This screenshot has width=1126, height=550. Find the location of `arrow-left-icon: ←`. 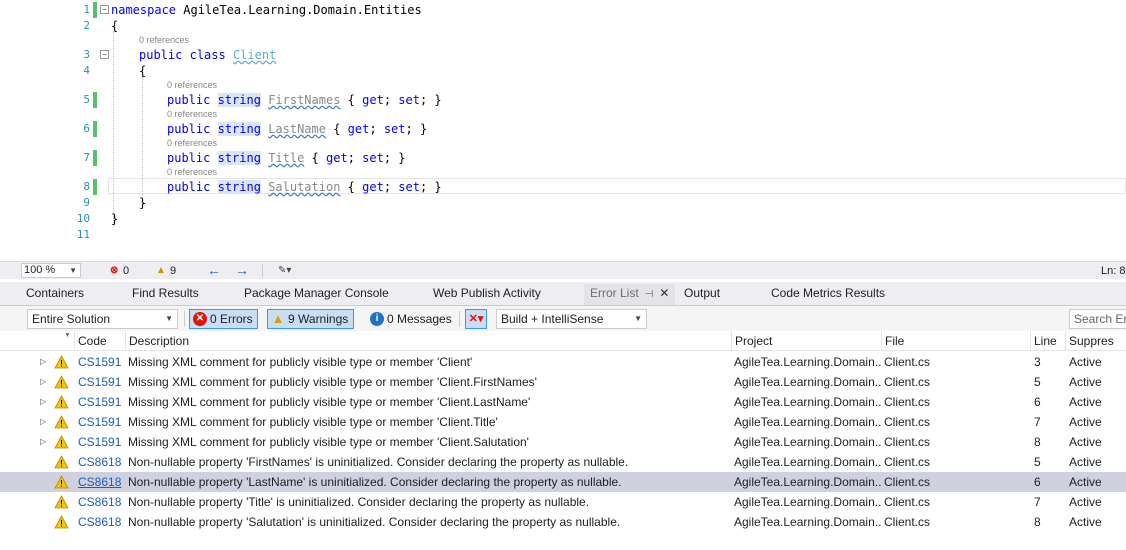

arrow-left-icon: ← is located at coordinates (214, 270).